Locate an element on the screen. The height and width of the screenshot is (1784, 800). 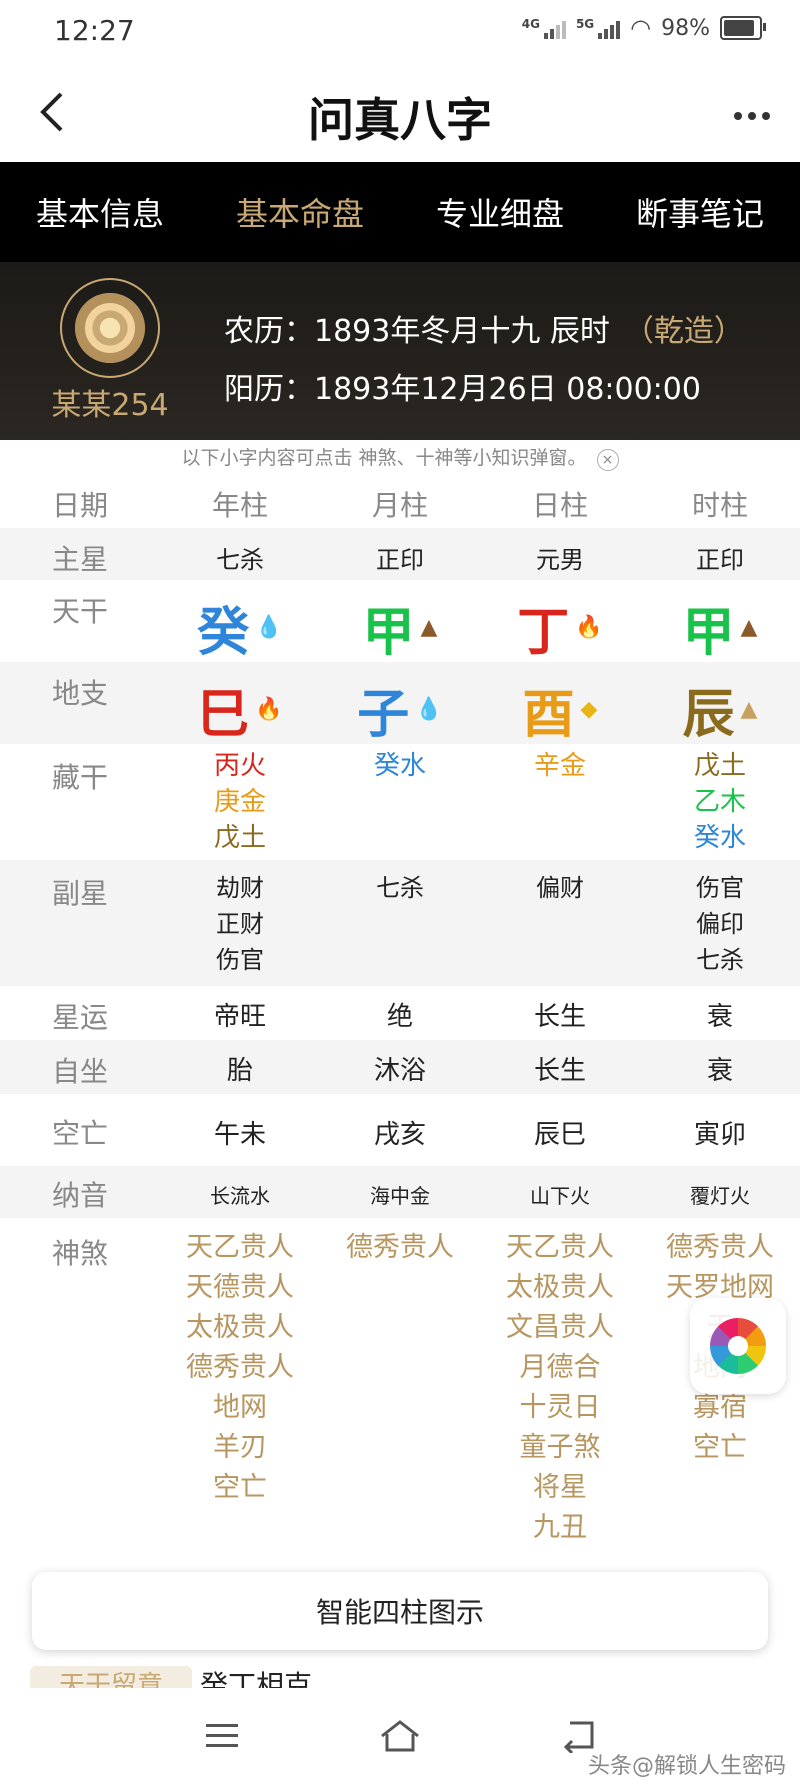
branch-char: 子 is located at coordinates (383, 715).